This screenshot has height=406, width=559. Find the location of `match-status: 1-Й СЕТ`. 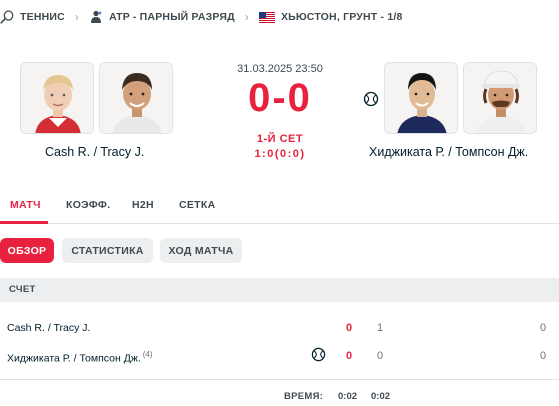

match-status: 1-Й СЕТ is located at coordinates (280, 139).